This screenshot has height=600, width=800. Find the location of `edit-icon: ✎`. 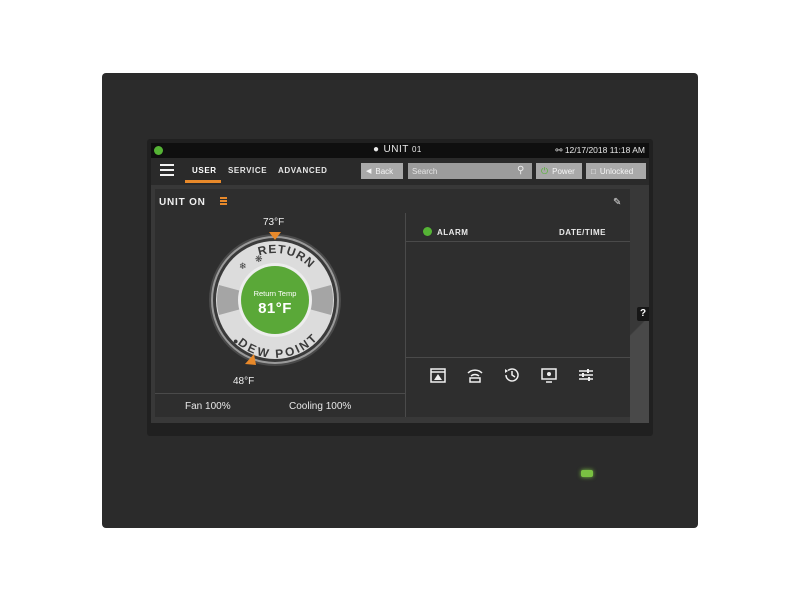

edit-icon: ✎ is located at coordinates (617, 202).